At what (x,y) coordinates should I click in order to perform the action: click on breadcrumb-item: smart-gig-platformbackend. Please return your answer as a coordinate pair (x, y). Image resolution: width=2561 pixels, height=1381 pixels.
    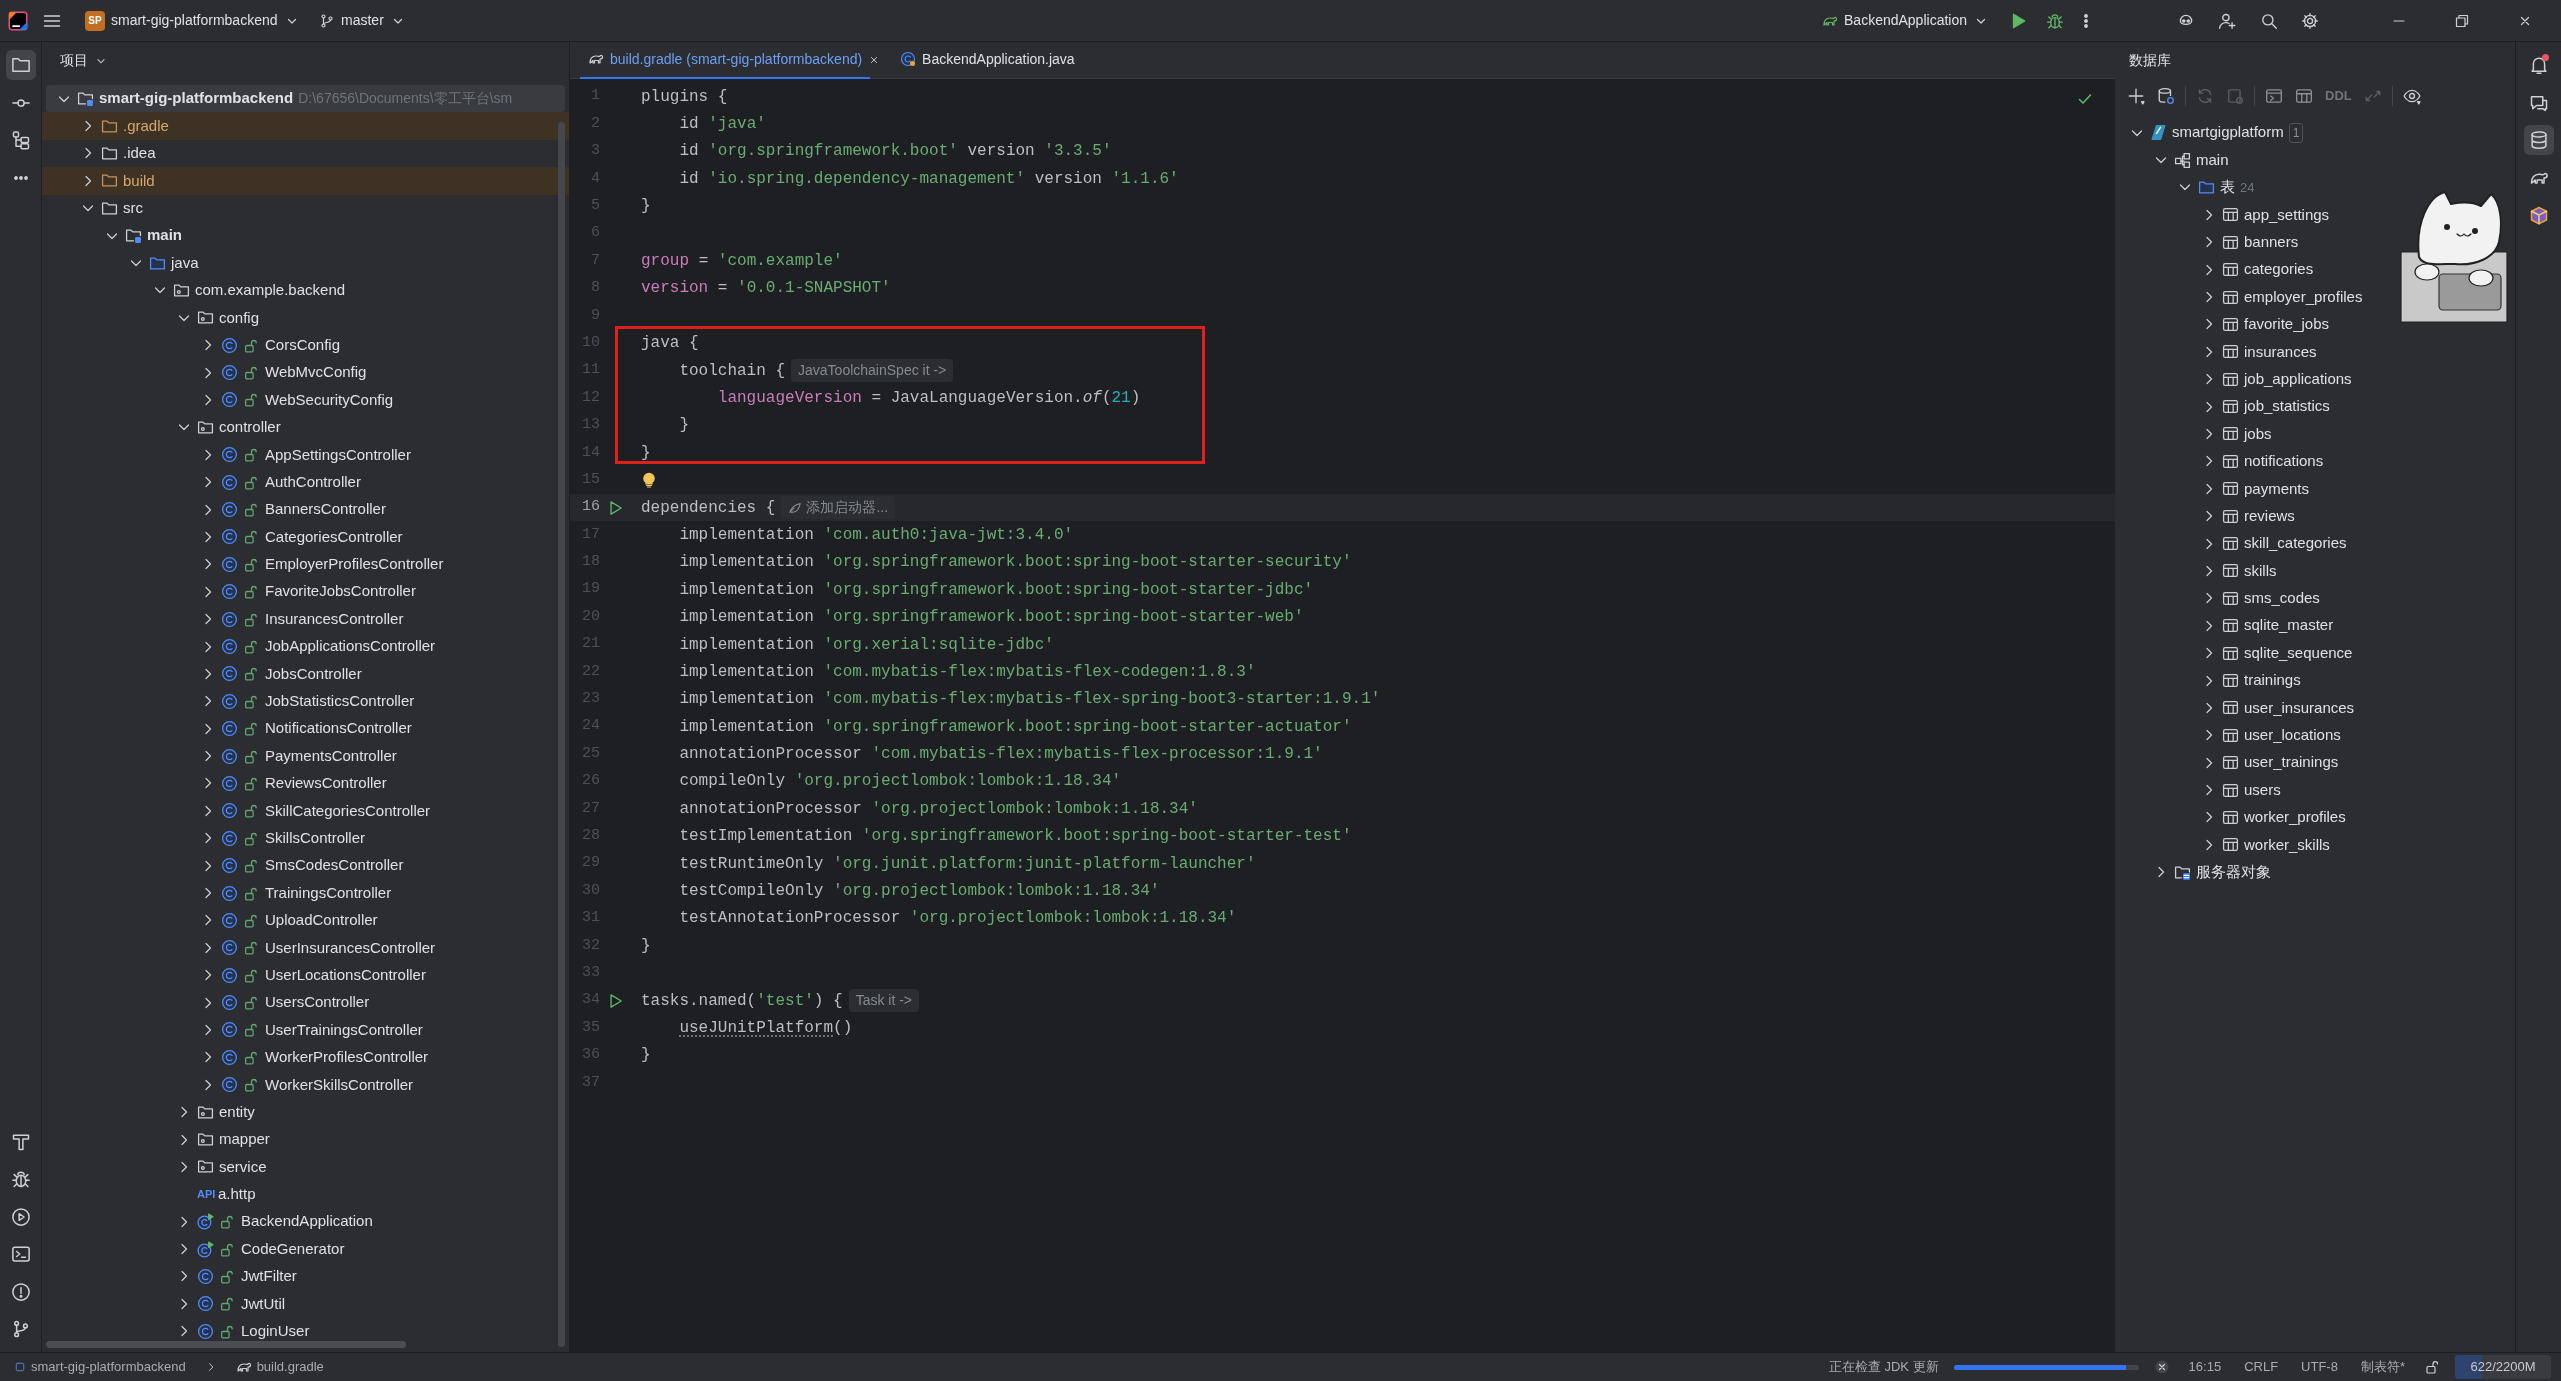
    Looking at the image, I should click on (100, 1367).